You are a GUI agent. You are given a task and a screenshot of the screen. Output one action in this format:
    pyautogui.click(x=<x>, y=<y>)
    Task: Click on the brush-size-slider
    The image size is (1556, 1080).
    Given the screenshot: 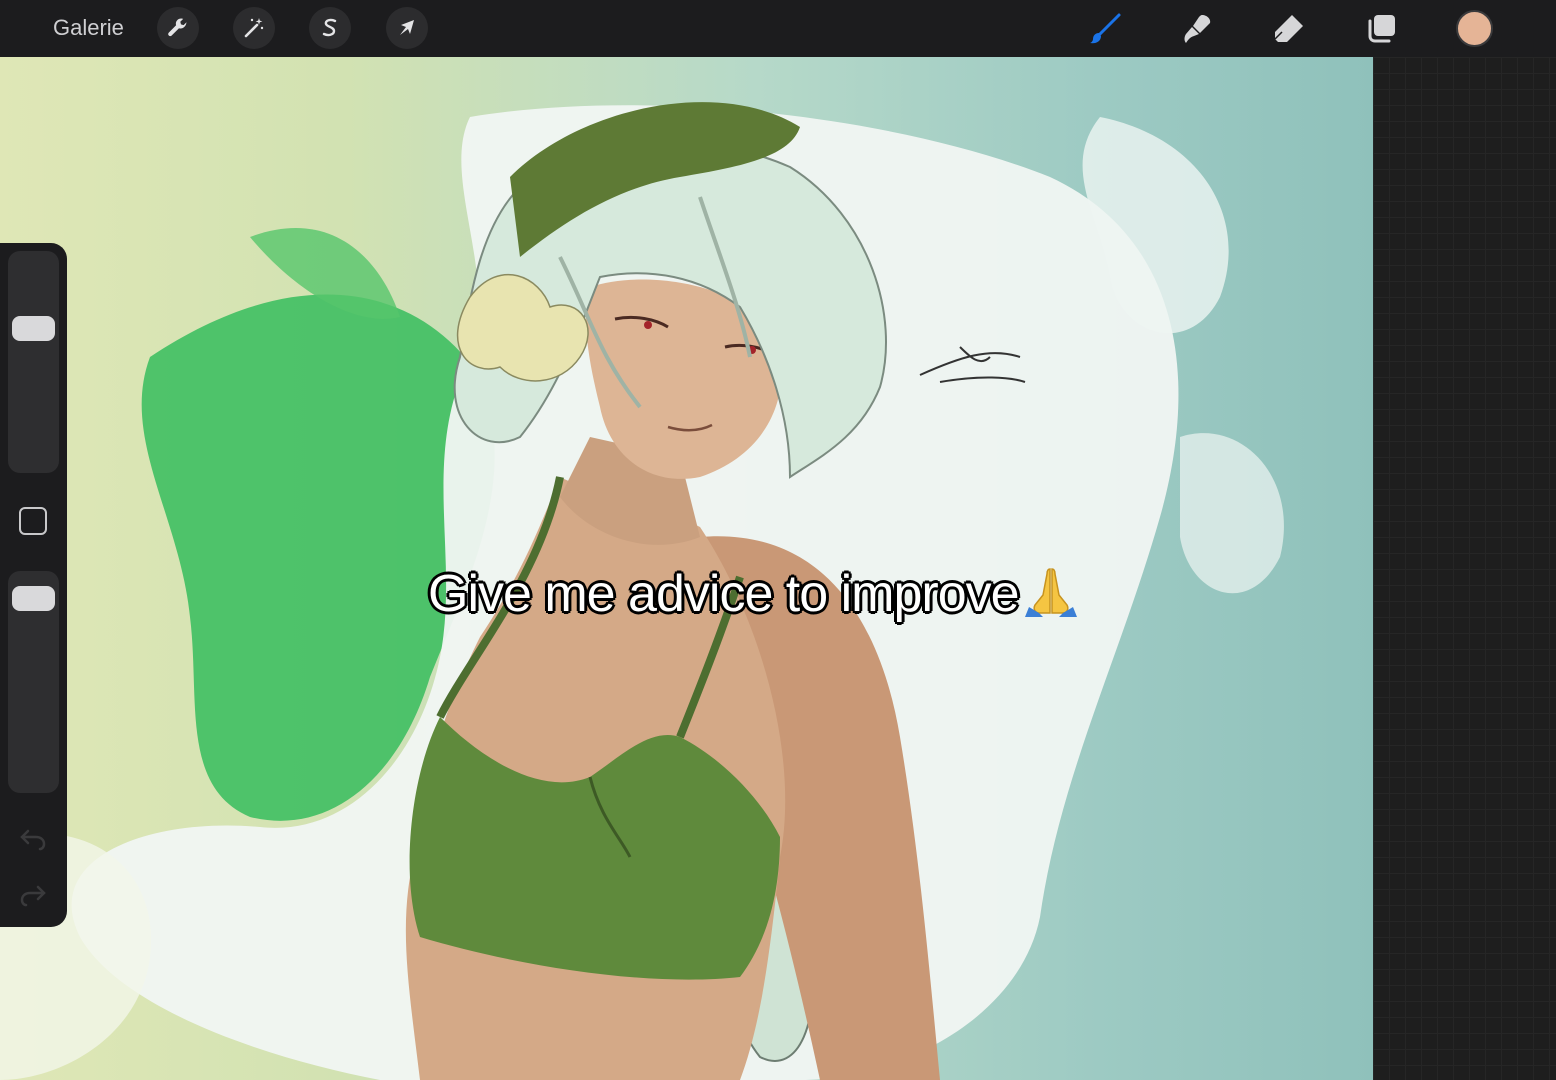 What is the action you would take?
    pyautogui.click(x=33, y=362)
    